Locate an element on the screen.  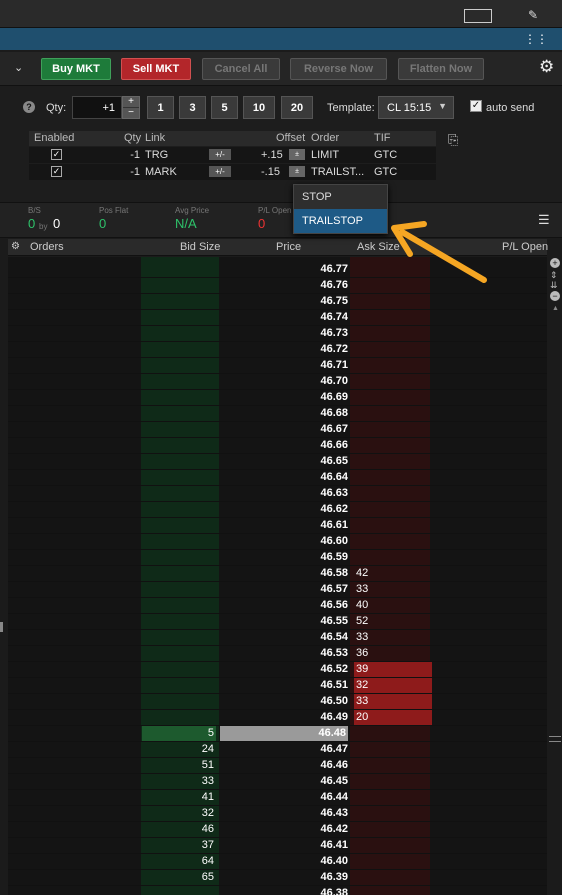
bid-size-cell: 46 is located at coordinates (179, 829).